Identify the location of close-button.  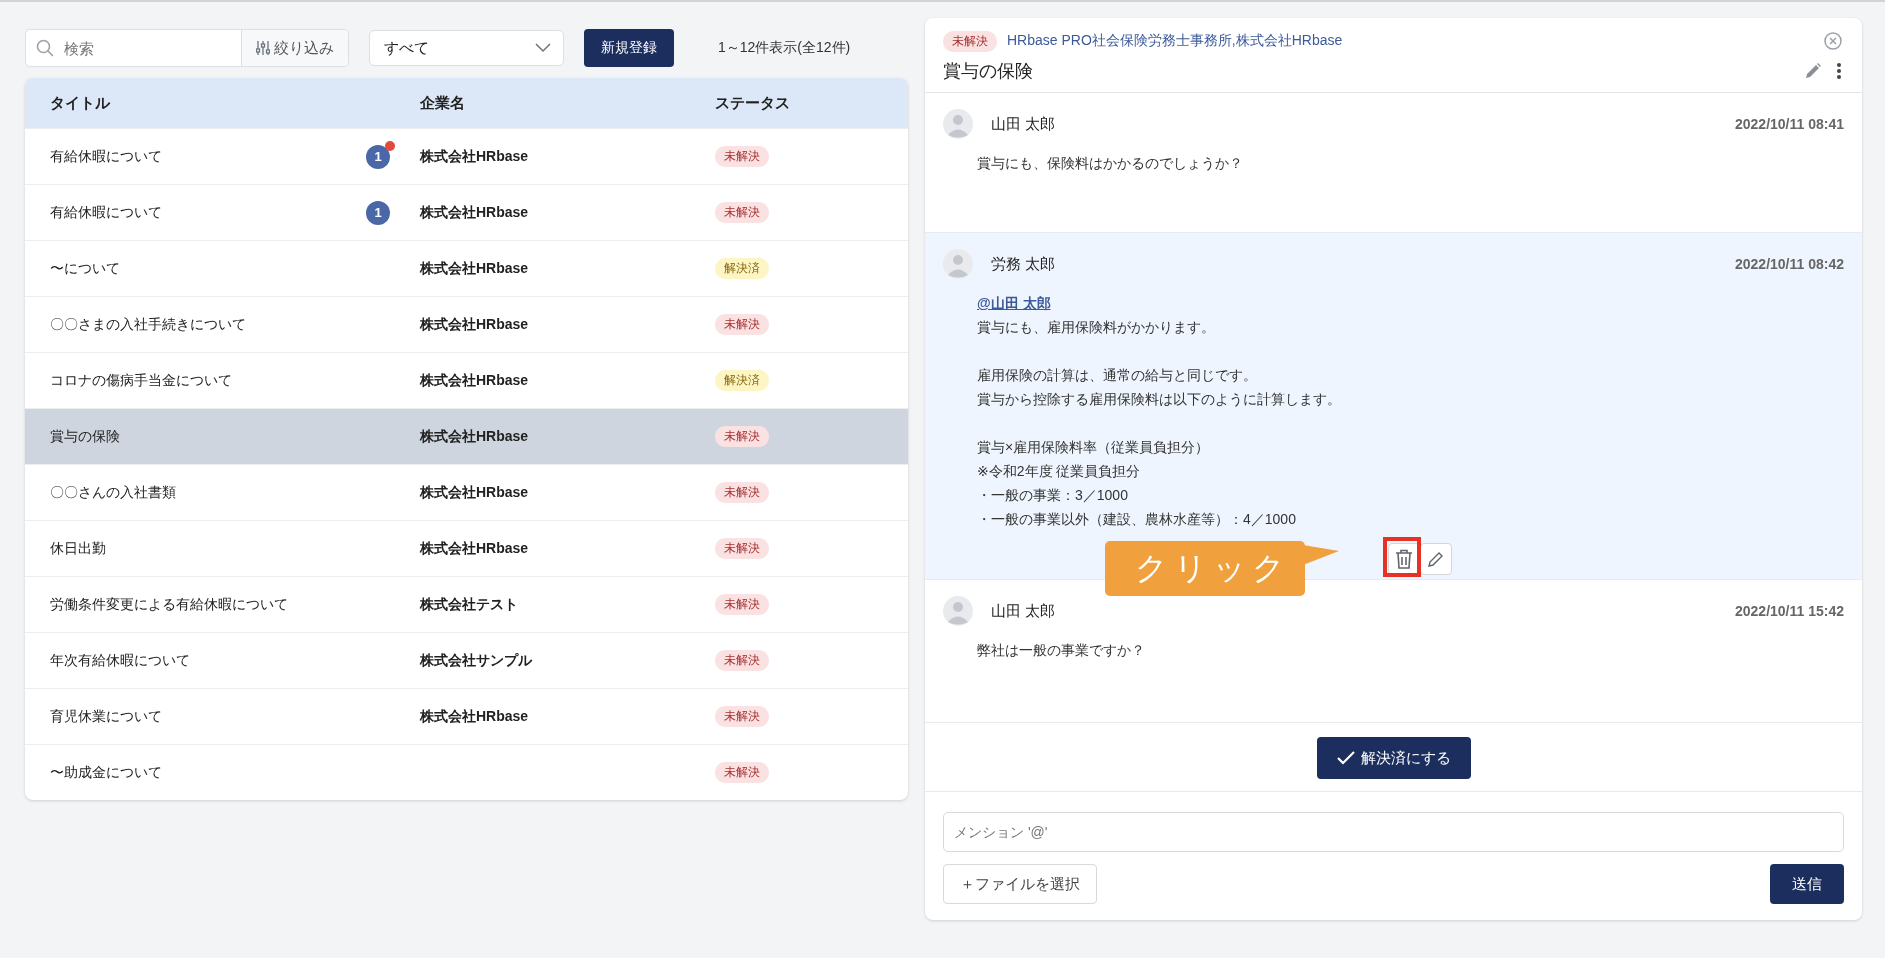
(1833, 41).